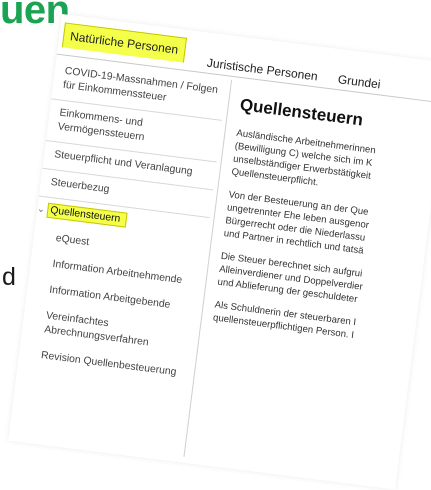 This screenshot has height=490, width=431. I want to click on background-letter-fragment: d, so click(9, 277).